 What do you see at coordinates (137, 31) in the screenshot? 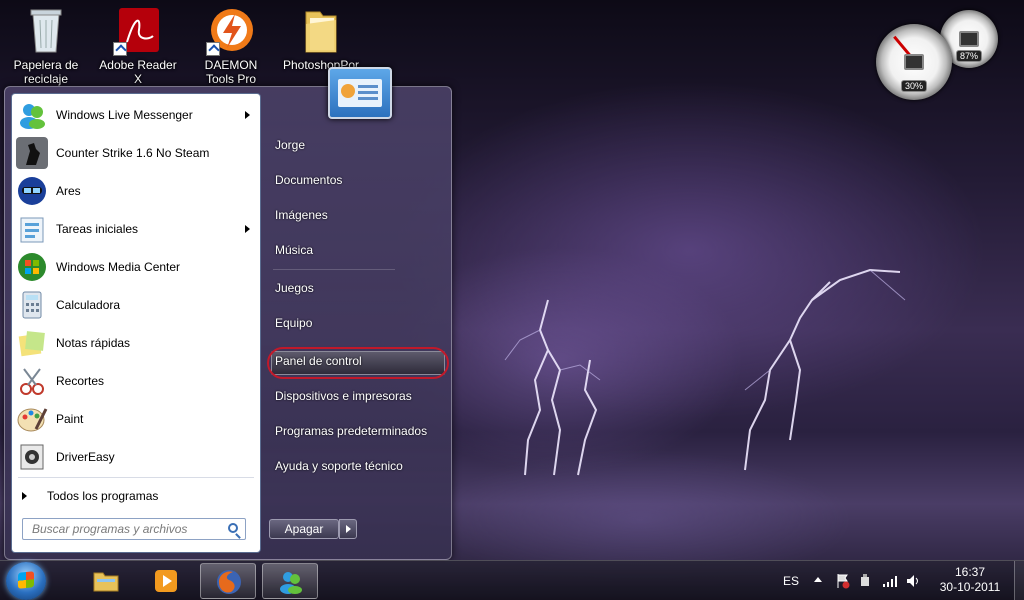
I see `adobe-reader-icon` at bounding box center [137, 31].